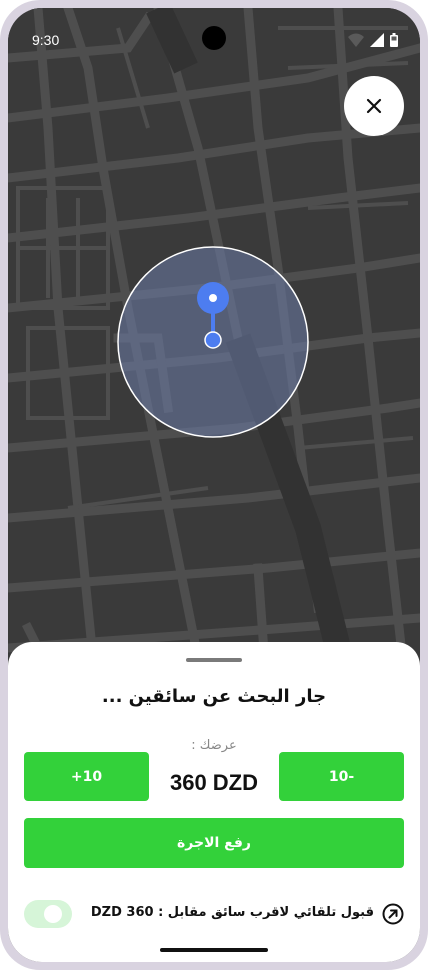  Describe the element at coordinates (356, 40) in the screenshot. I see `wifi-icon` at that location.